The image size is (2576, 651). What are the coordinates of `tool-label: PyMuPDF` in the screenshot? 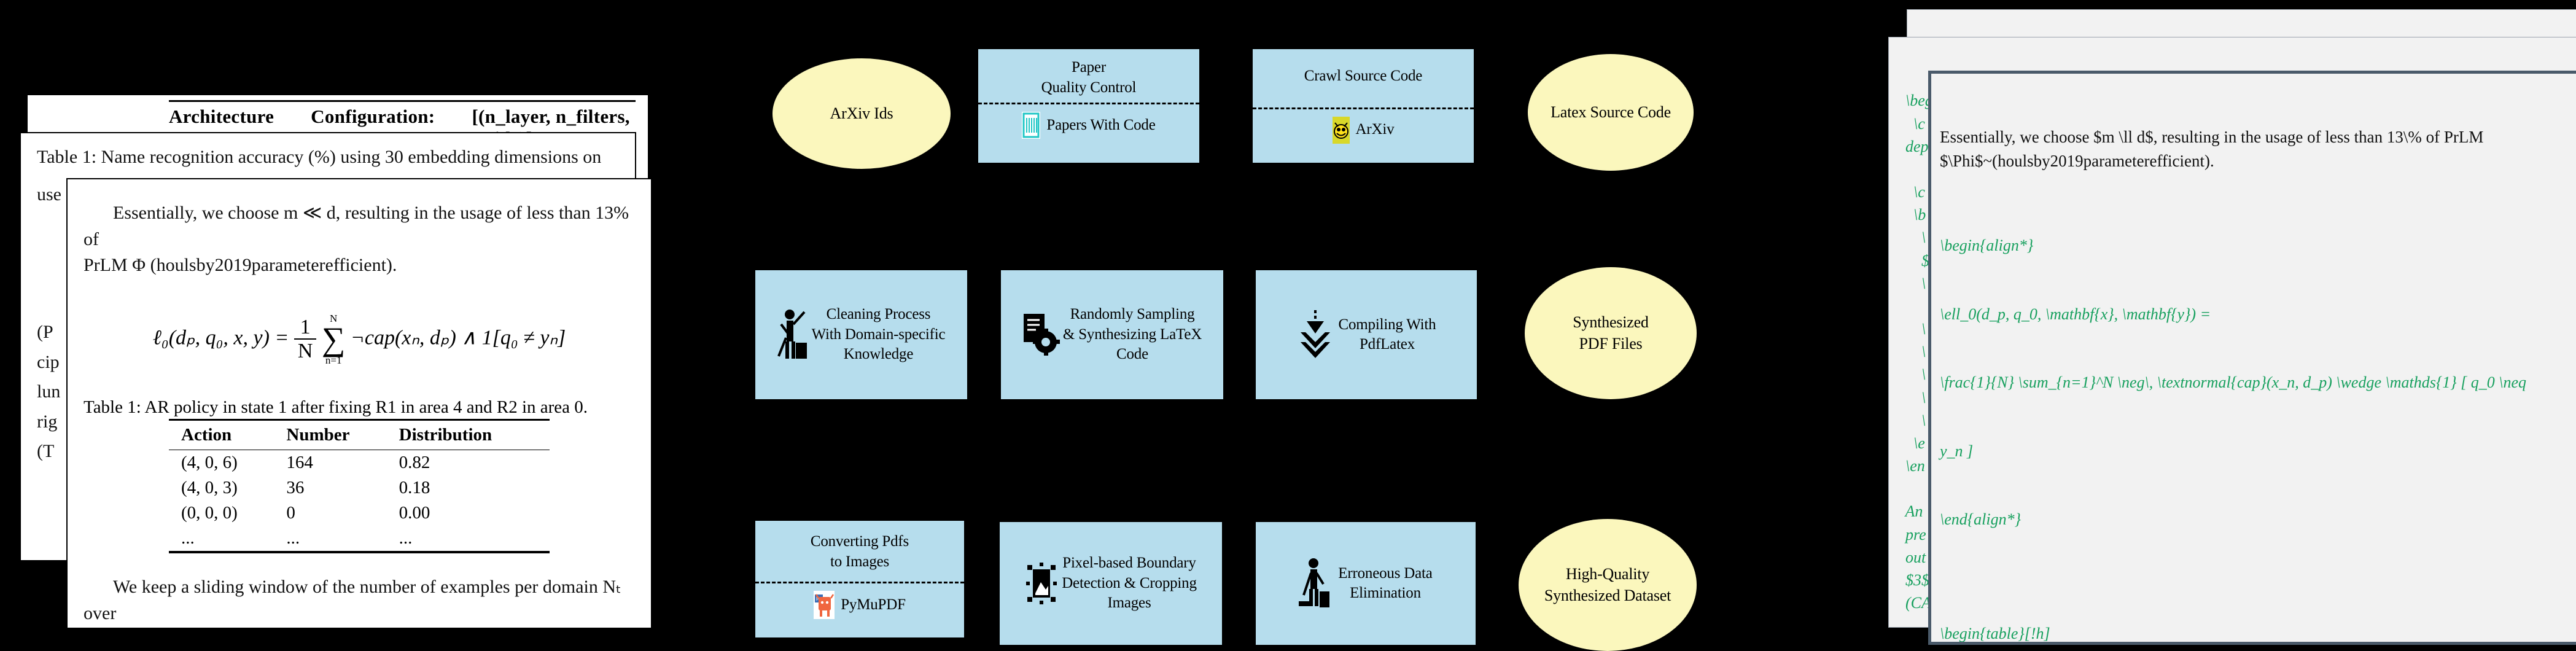 It's located at (873, 604).